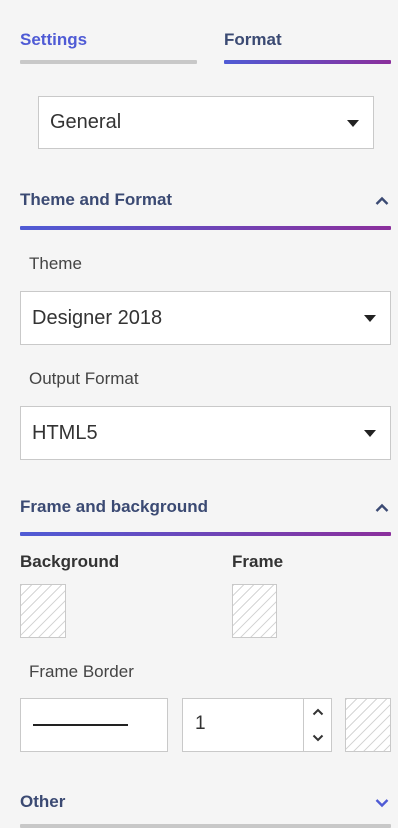  What do you see at coordinates (205, 810) in the screenshot?
I see `other-section-header: Other` at bounding box center [205, 810].